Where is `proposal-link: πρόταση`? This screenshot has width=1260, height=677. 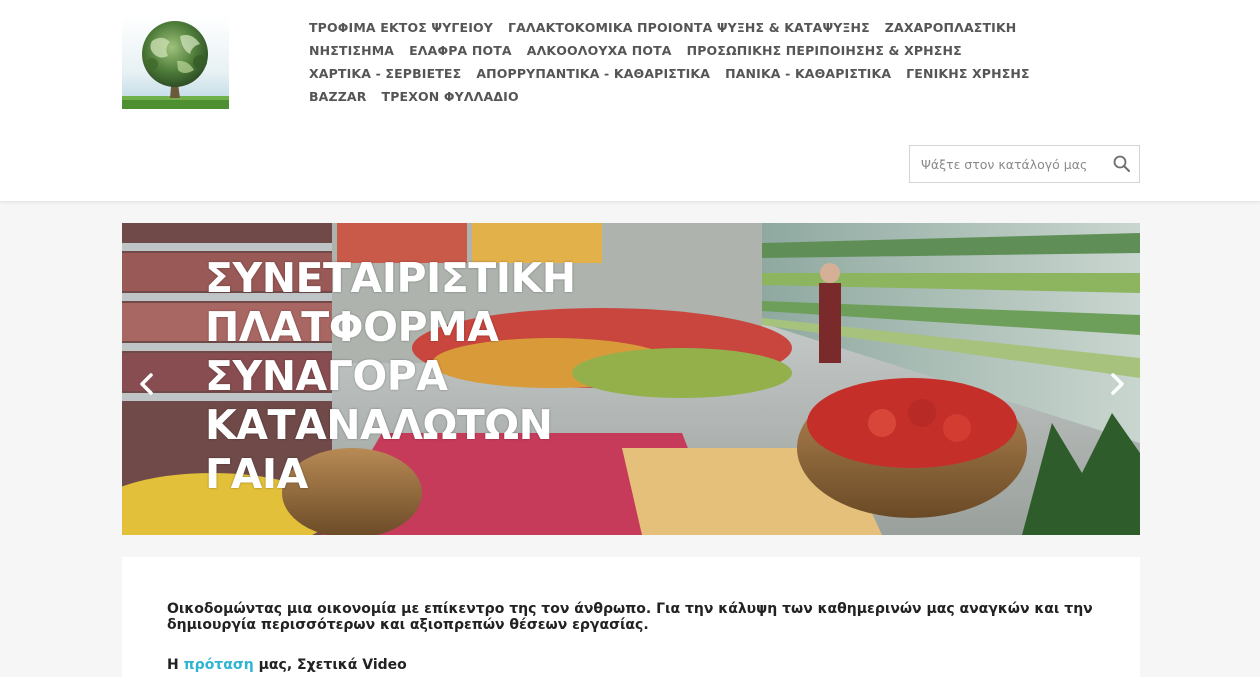
proposal-link: πρόταση is located at coordinates (219, 665).